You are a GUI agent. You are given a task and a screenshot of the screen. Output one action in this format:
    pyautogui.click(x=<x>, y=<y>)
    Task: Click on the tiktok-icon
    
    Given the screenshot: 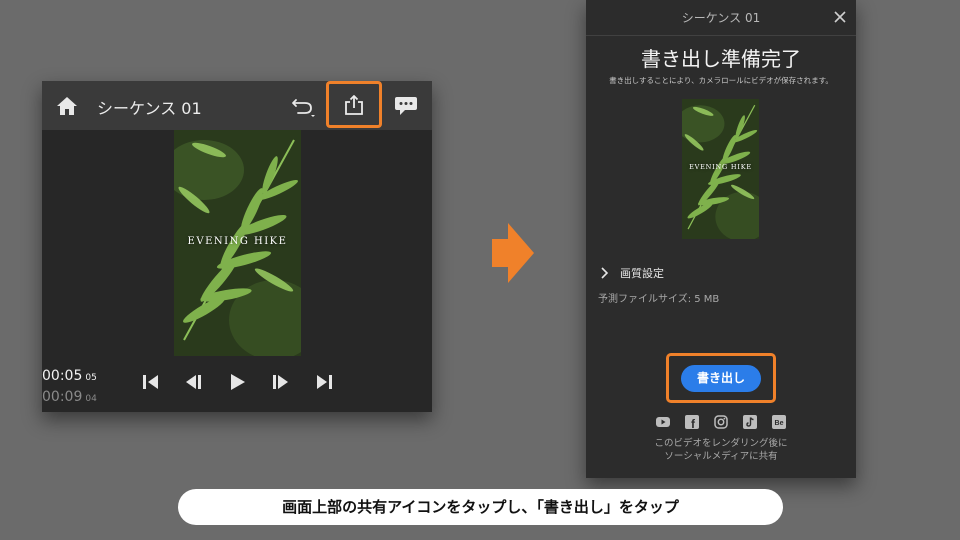 What is the action you would take?
    pyautogui.click(x=750, y=422)
    